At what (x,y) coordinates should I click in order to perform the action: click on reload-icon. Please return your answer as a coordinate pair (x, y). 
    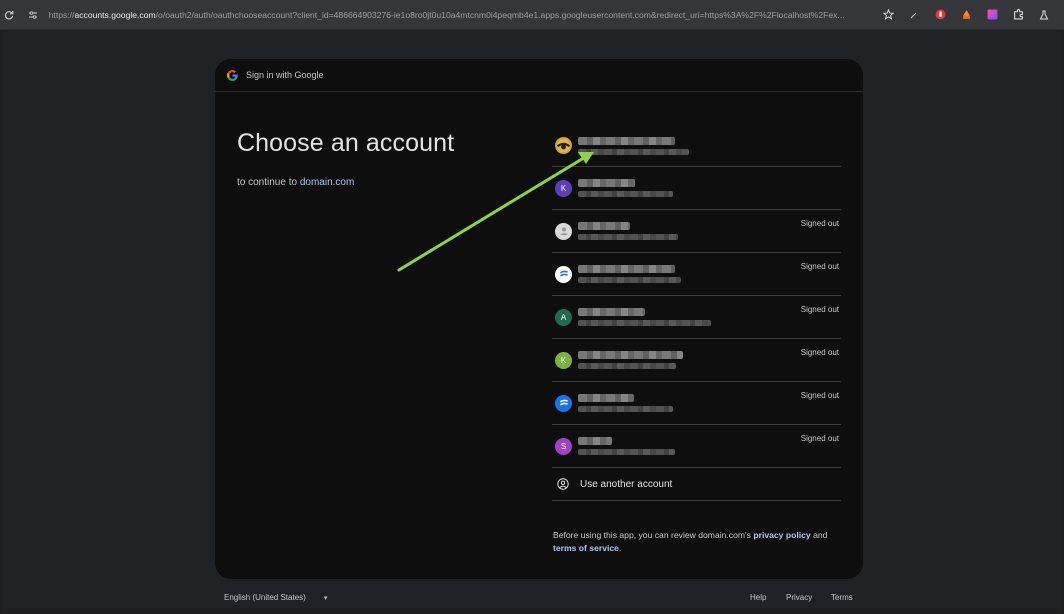
    Looking at the image, I should click on (9, 15).